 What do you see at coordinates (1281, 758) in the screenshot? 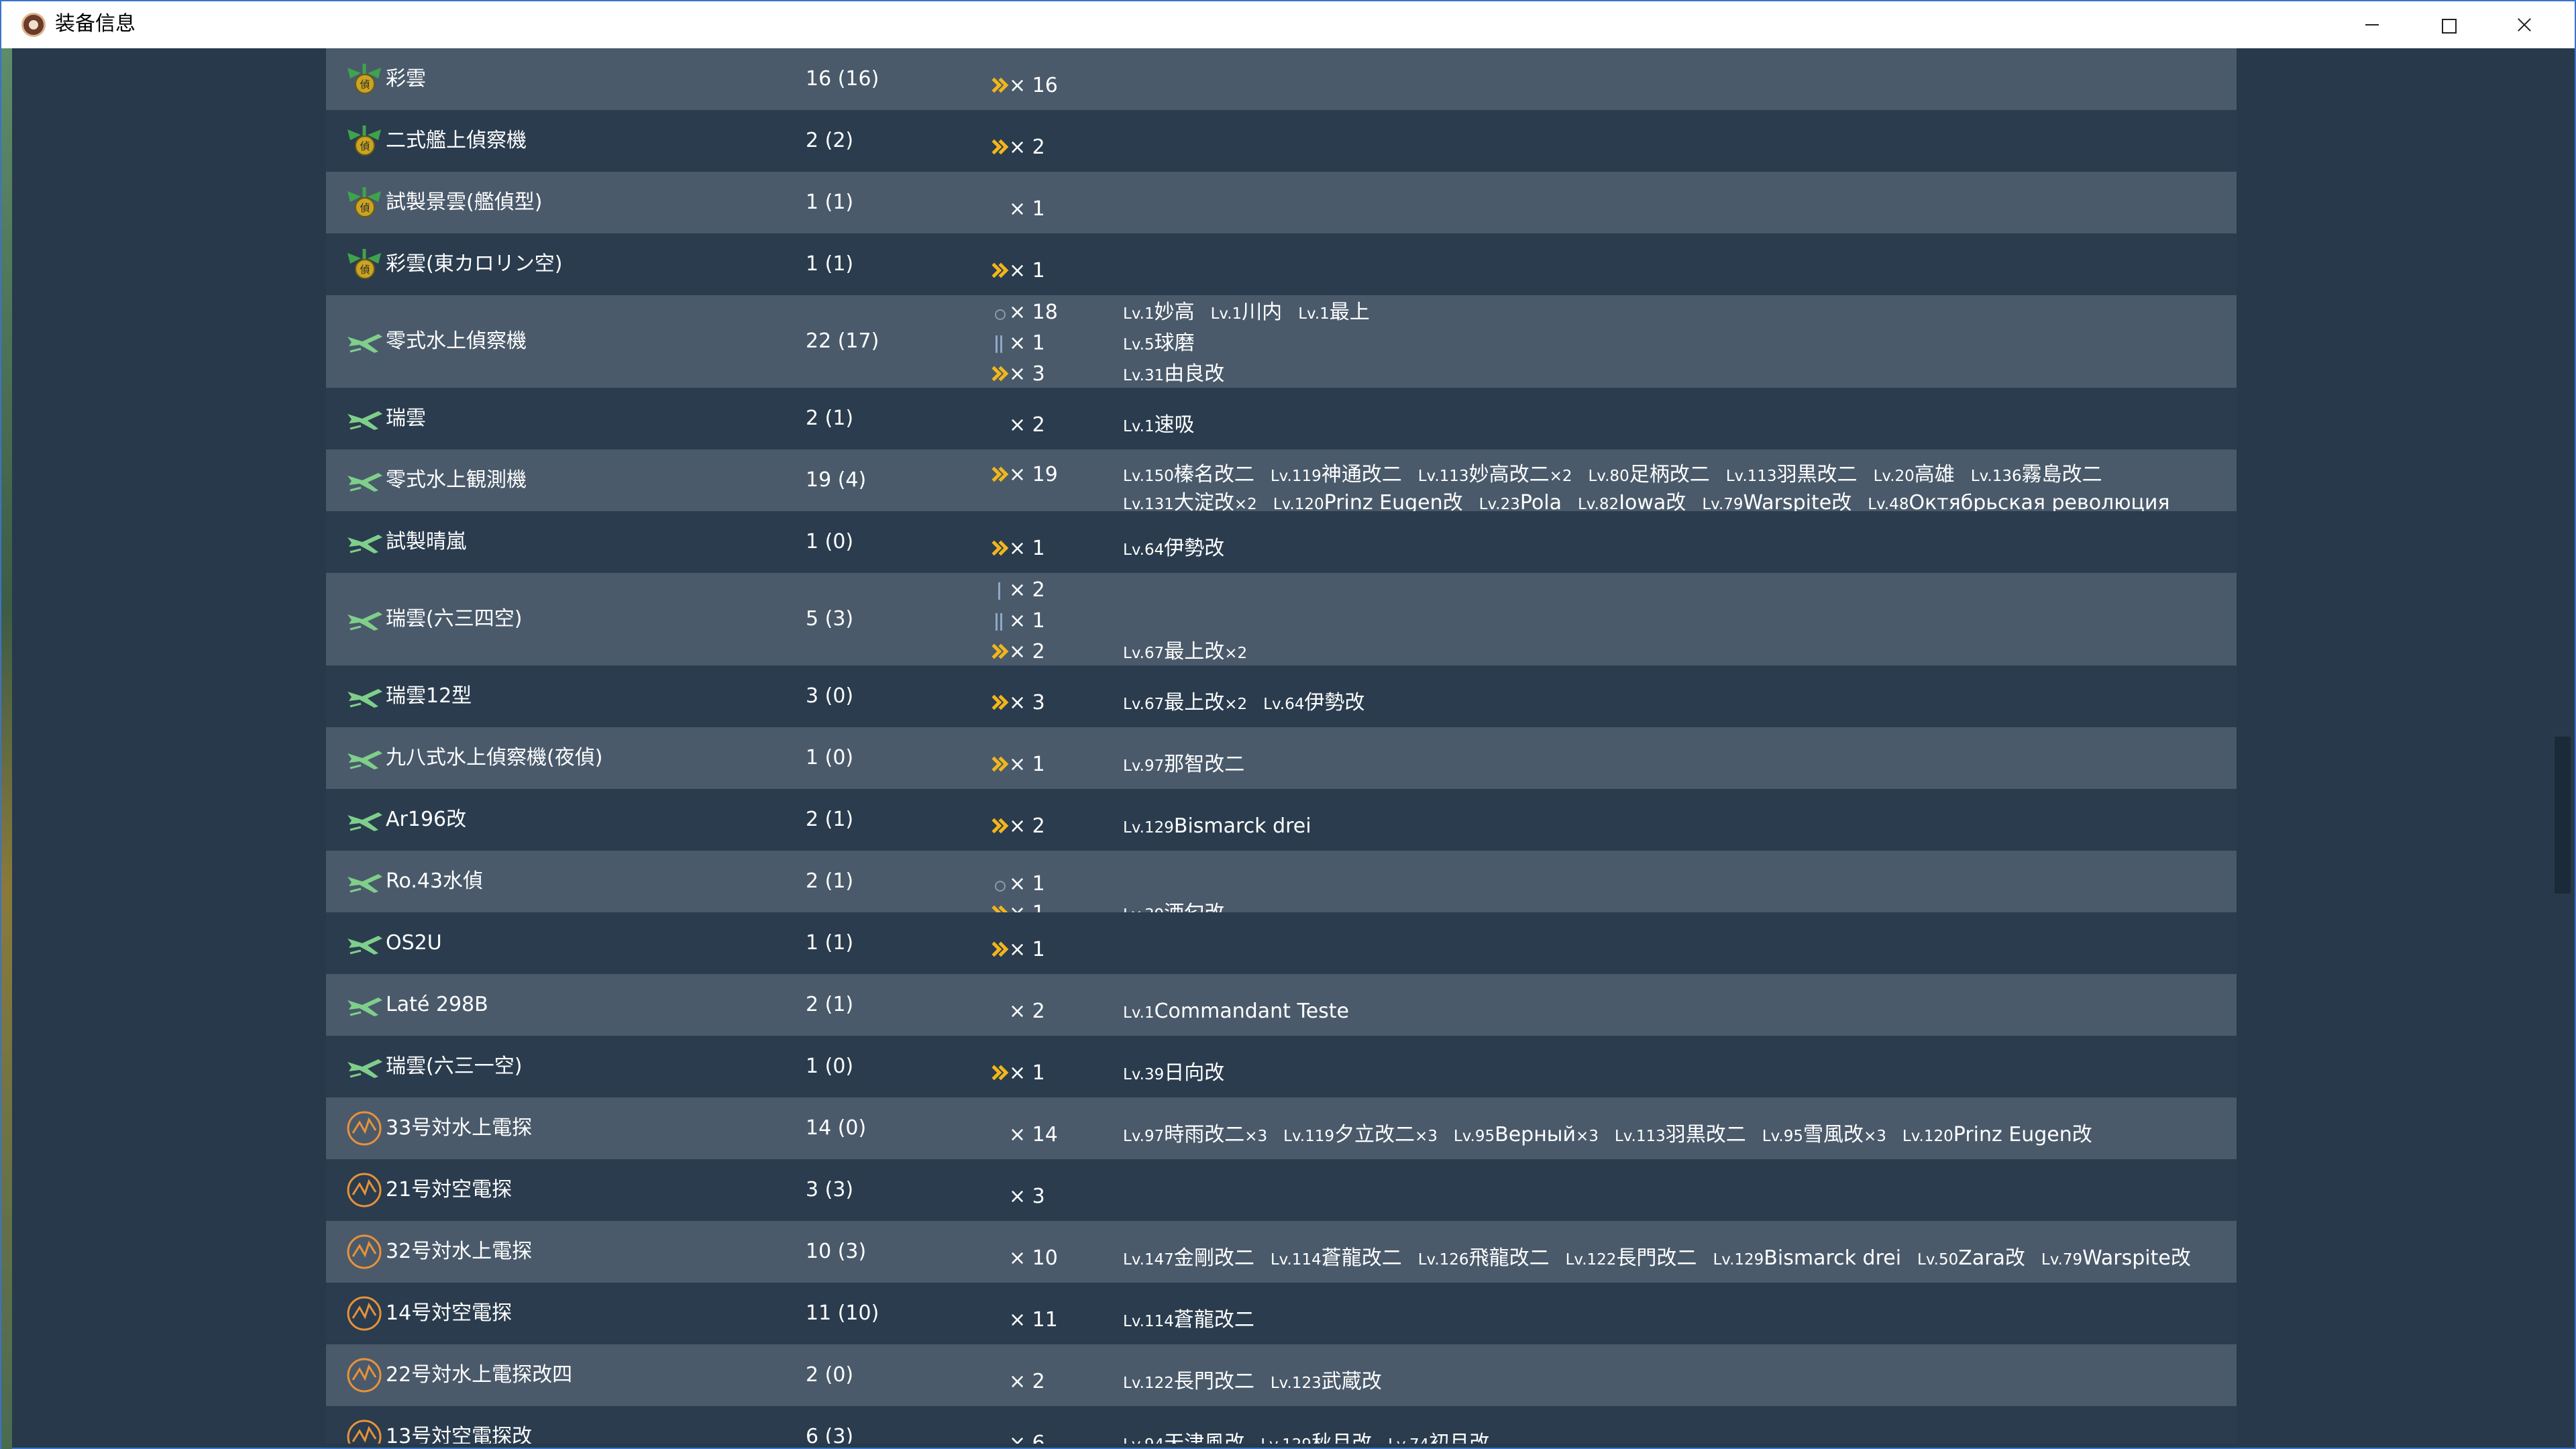
I see `equipment-row: 九八式水上偵察機(夜偵) 1 (0) × 1 Lv.97那智改二` at bounding box center [1281, 758].